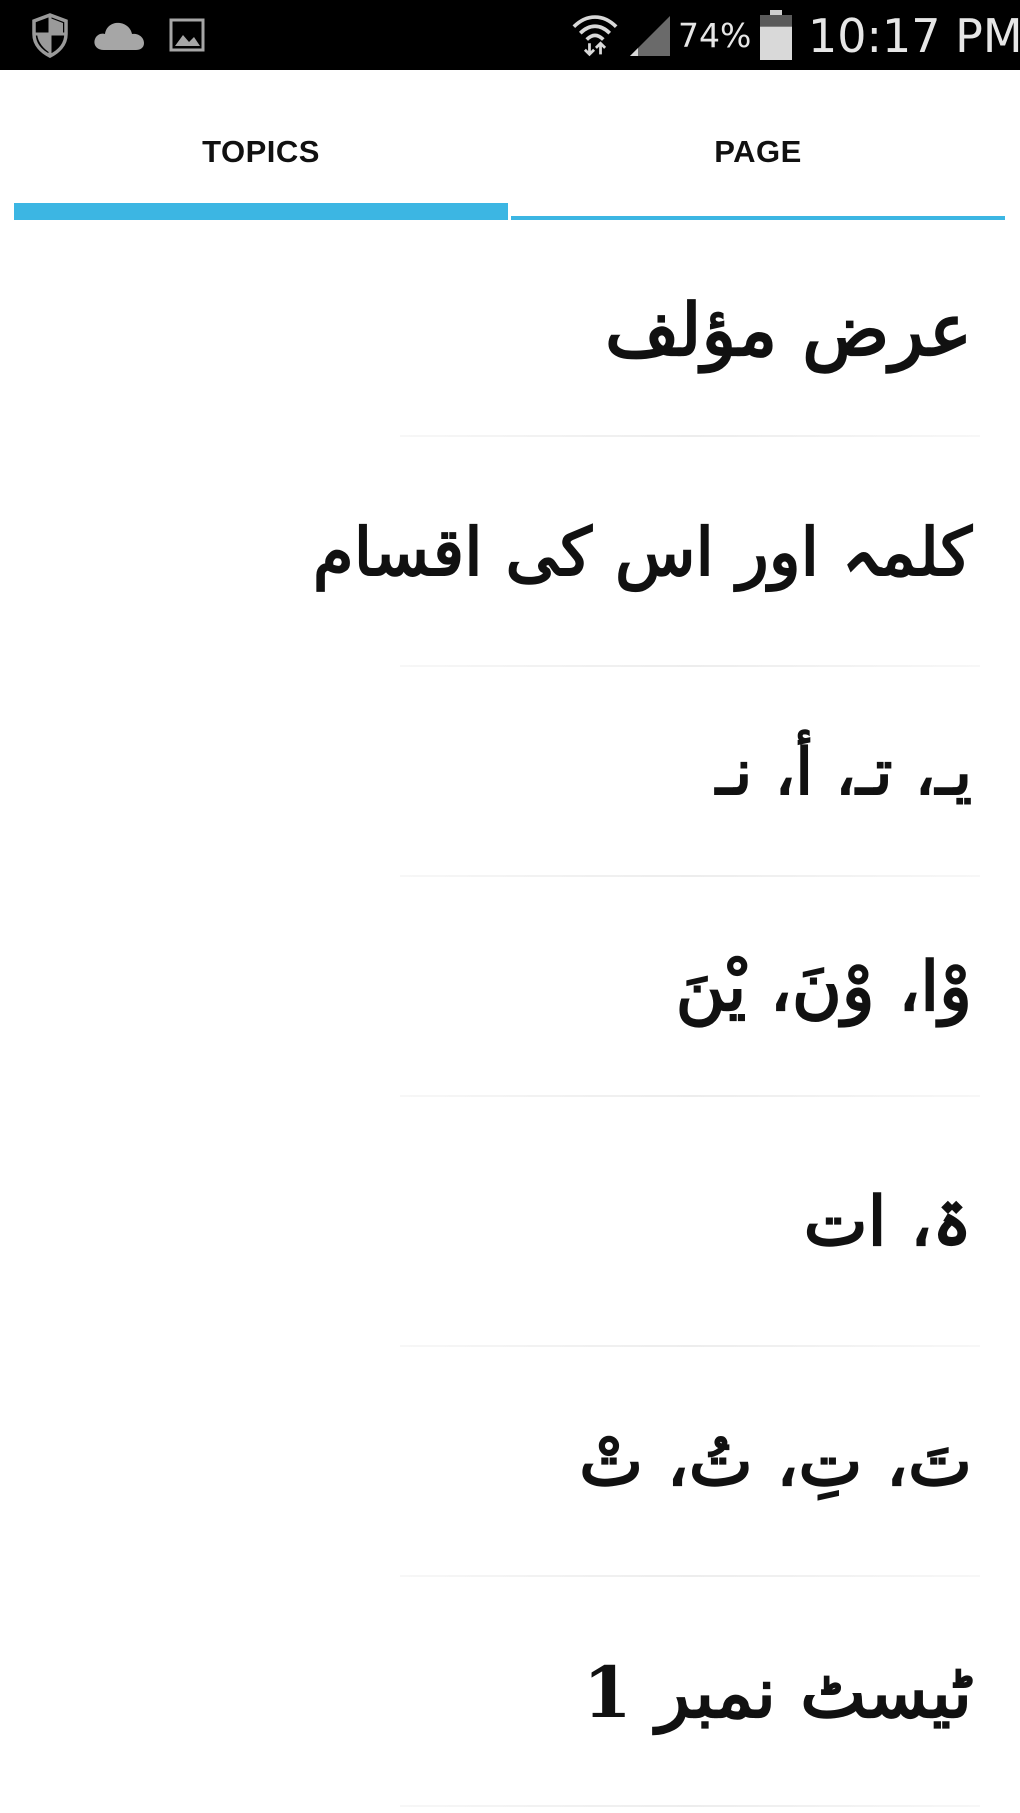 This screenshot has height=1813, width=1020. What do you see at coordinates (715, 35) in the screenshot?
I see `battery-percent: 74%` at bounding box center [715, 35].